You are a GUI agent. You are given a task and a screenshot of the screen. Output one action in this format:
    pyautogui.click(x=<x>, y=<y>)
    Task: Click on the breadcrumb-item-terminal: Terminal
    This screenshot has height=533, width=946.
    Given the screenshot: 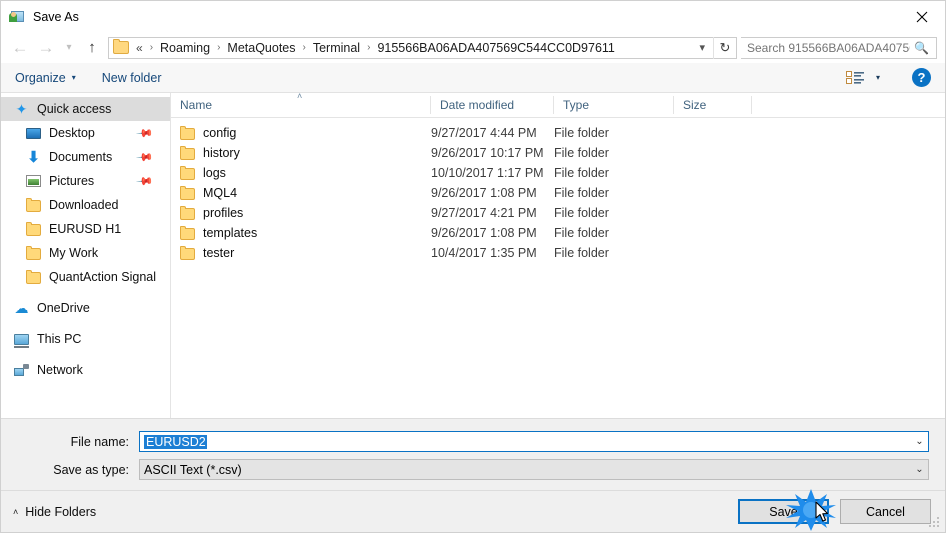 What is the action you would take?
    pyautogui.click(x=336, y=48)
    